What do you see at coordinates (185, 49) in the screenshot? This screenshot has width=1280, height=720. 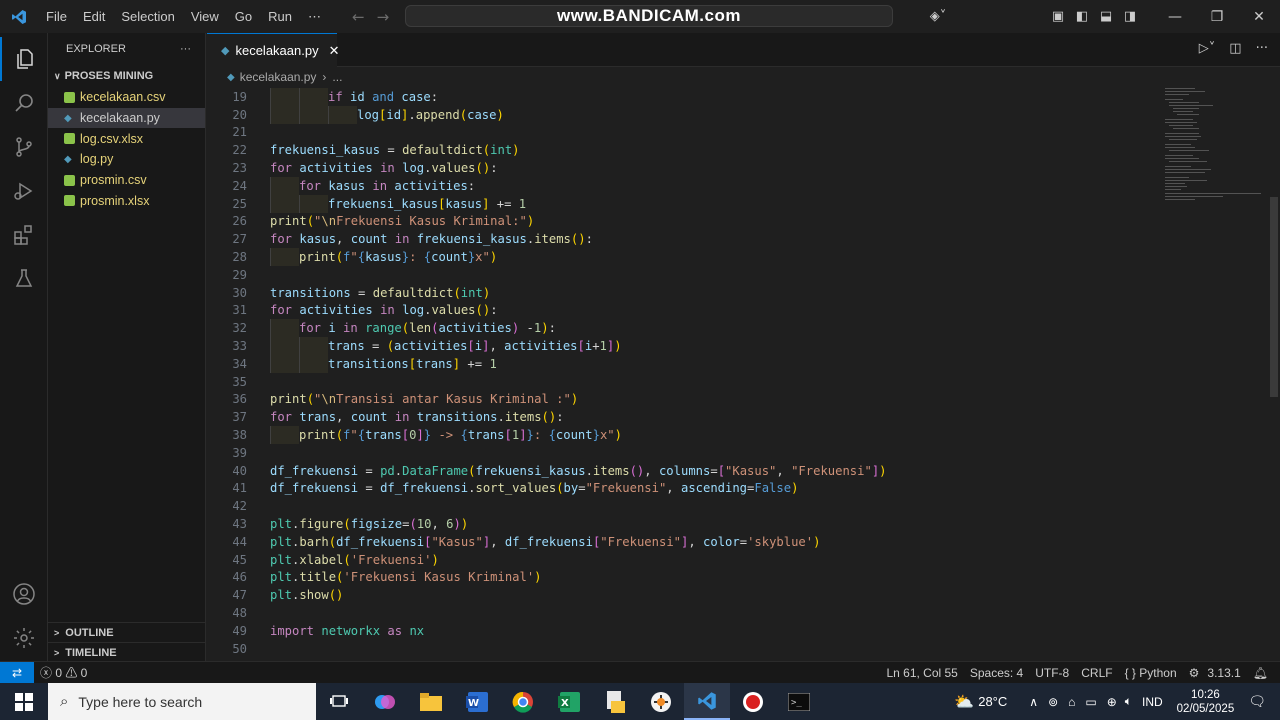 I see `more-actions-icon: ···` at bounding box center [185, 49].